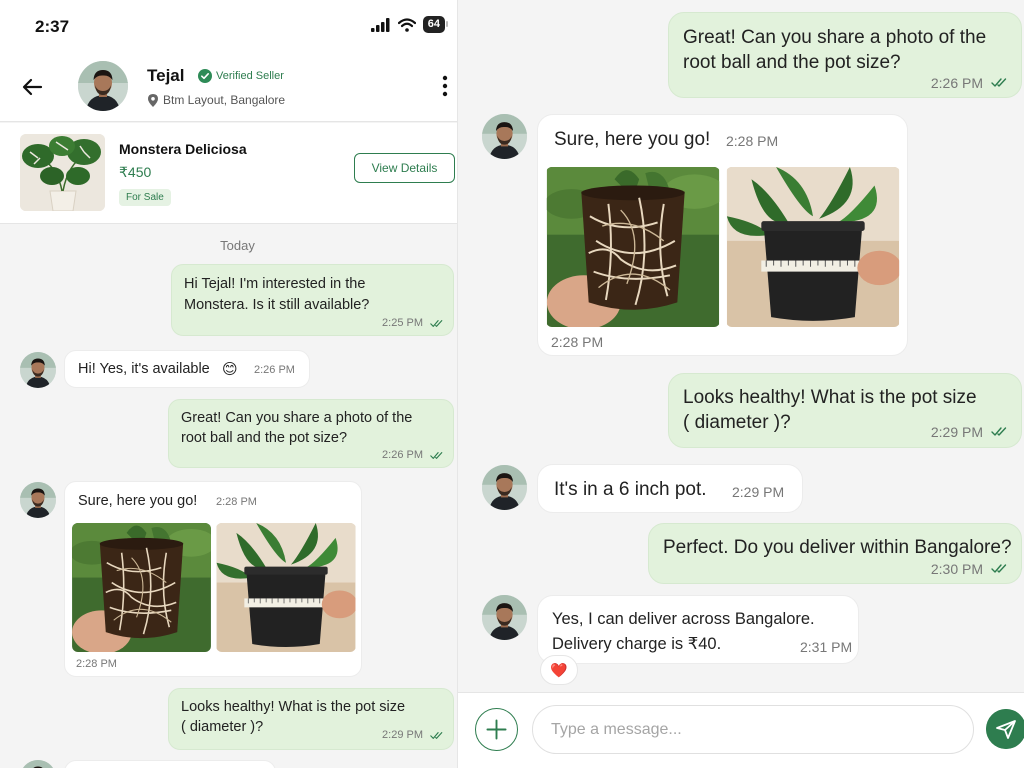 This screenshot has height=768, width=1024. I want to click on signal-icon, so click(380, 24).